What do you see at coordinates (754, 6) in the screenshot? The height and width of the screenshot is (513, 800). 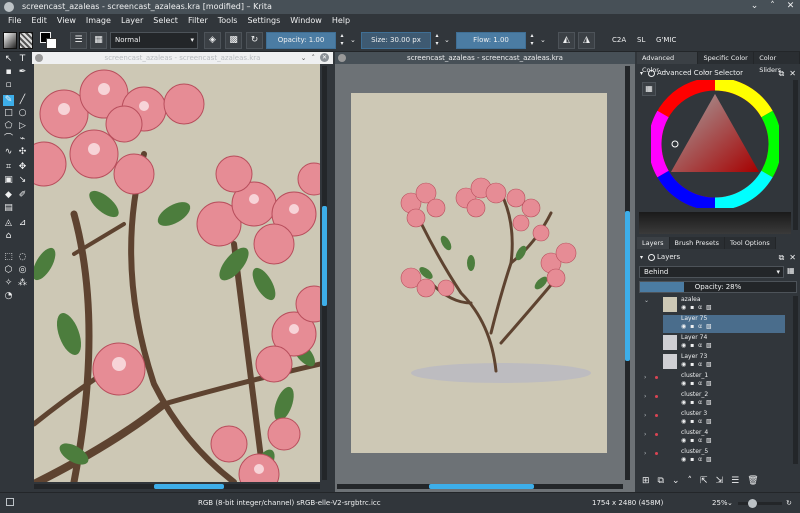 I see `minimize-button: ⌄` at bounding box center [754, 6].